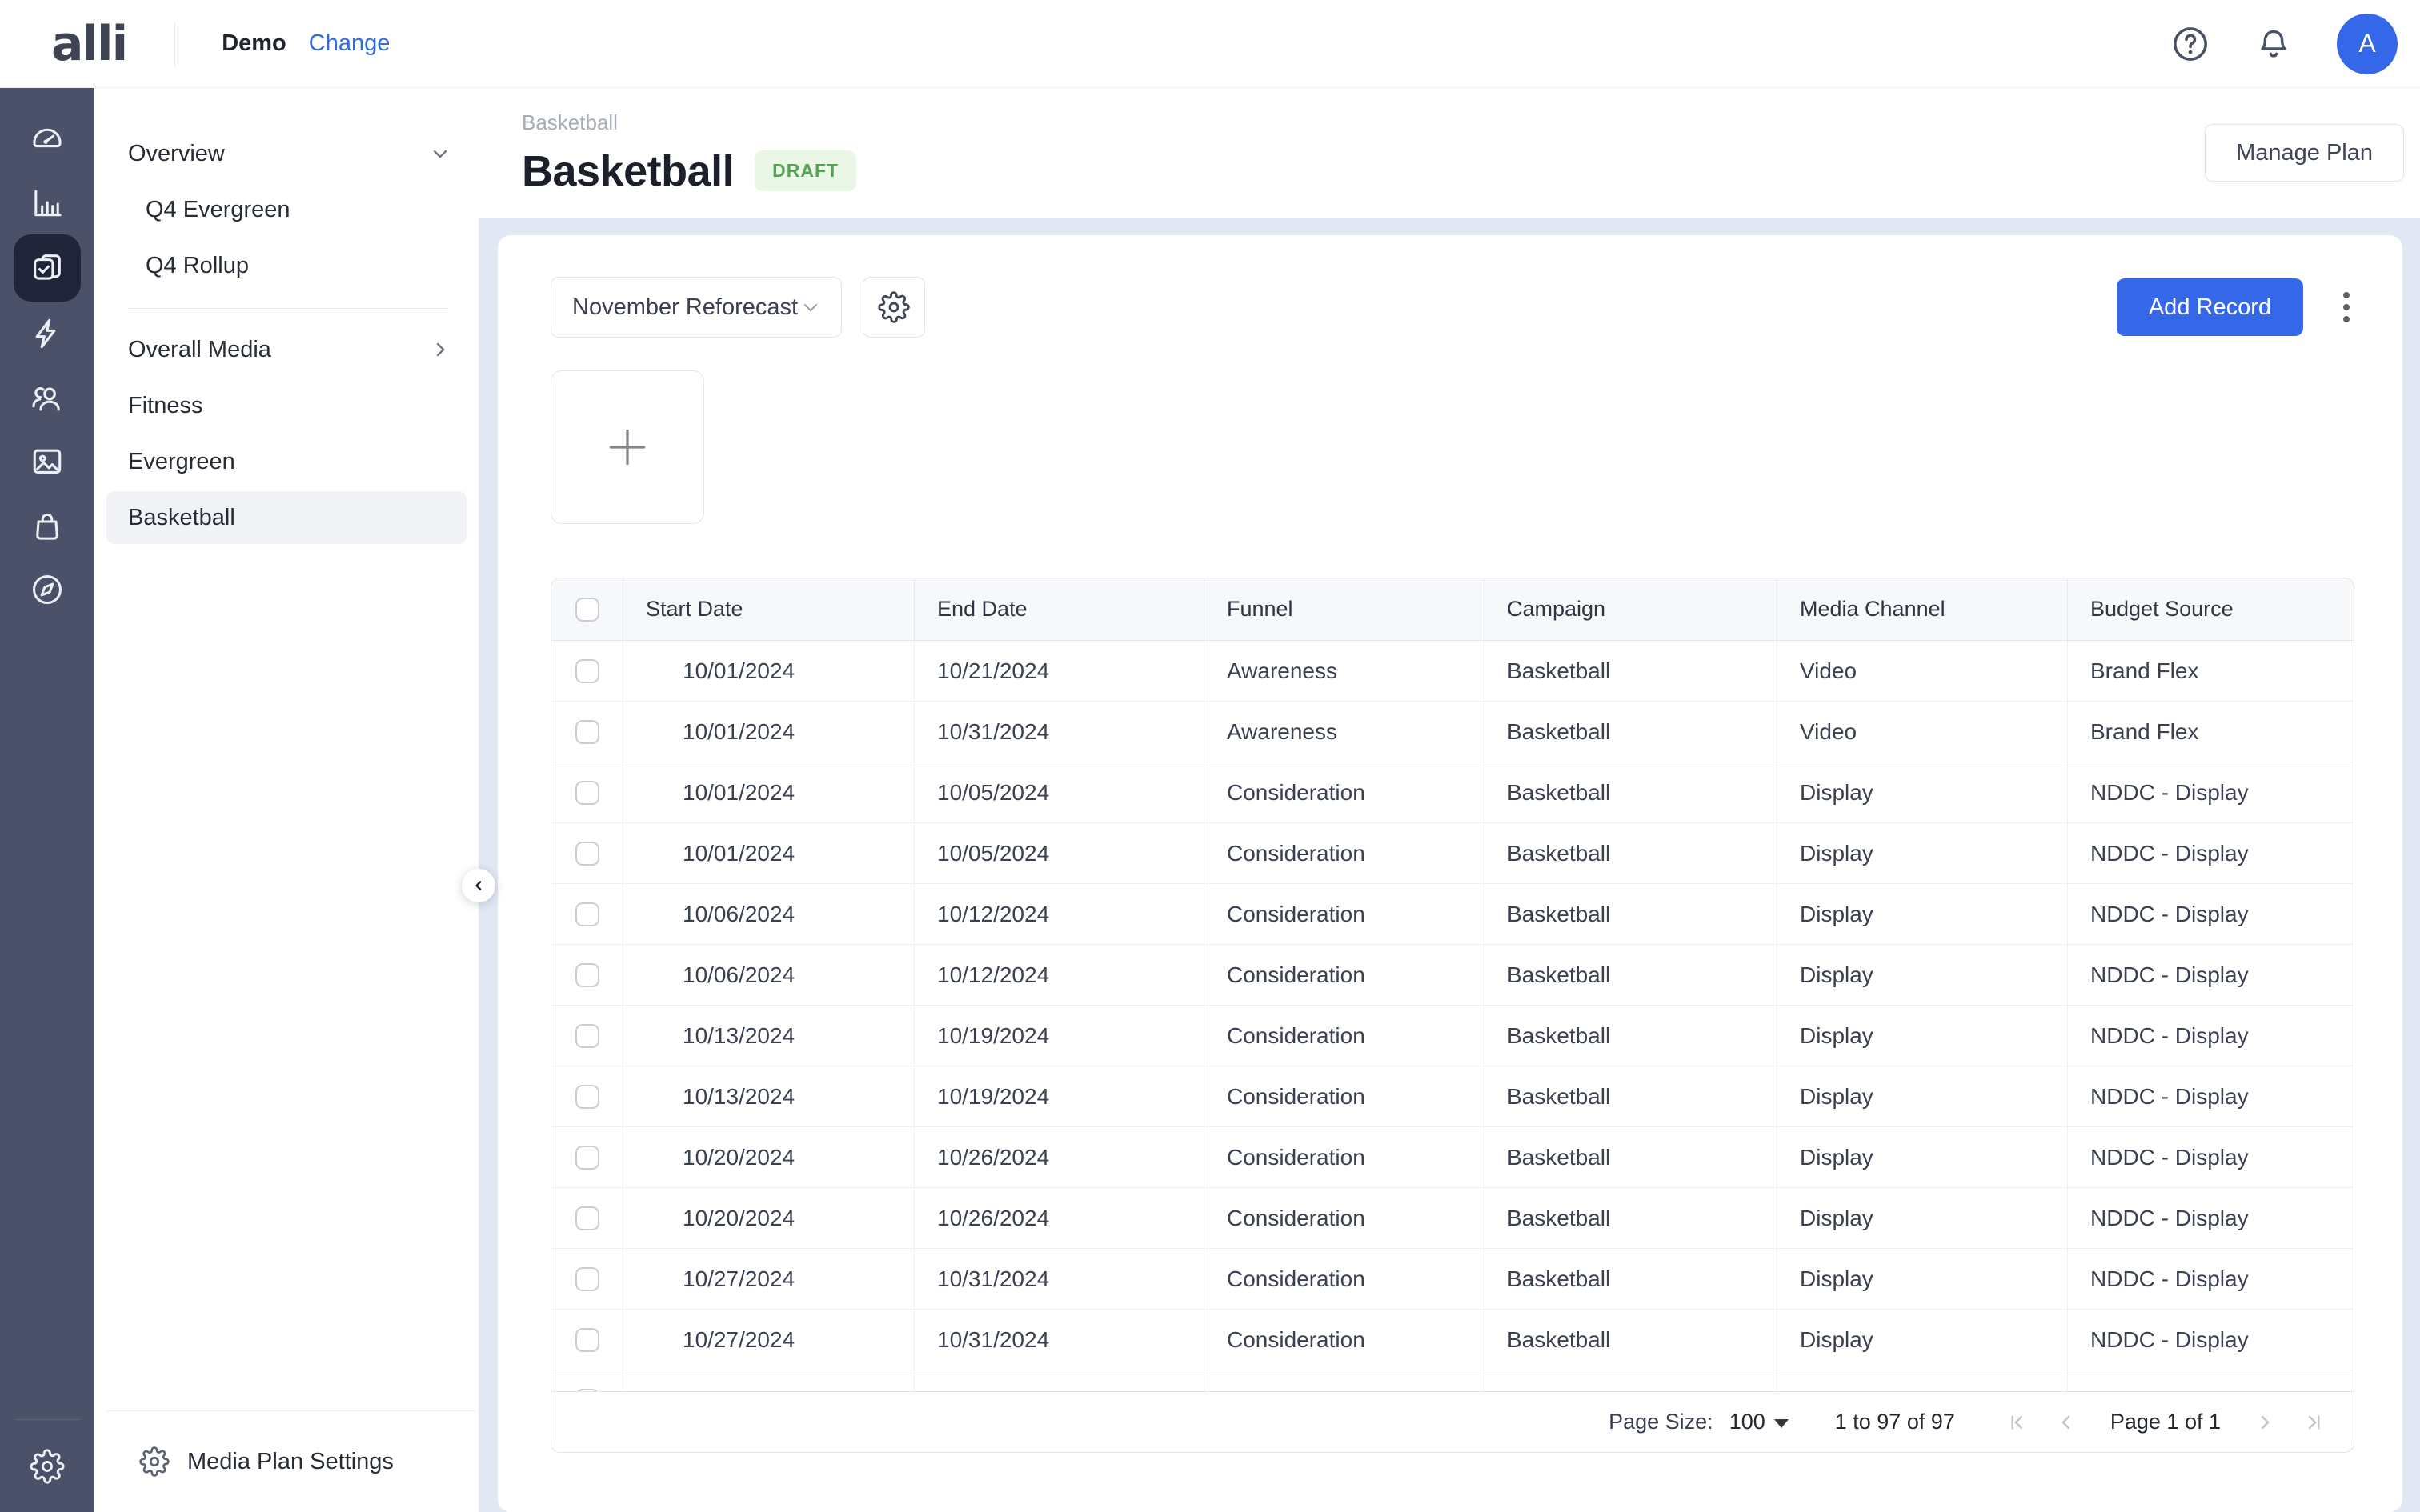 The image size is (2420, 1512). I want to click on caret-down-icon, so click(1781, 1423).